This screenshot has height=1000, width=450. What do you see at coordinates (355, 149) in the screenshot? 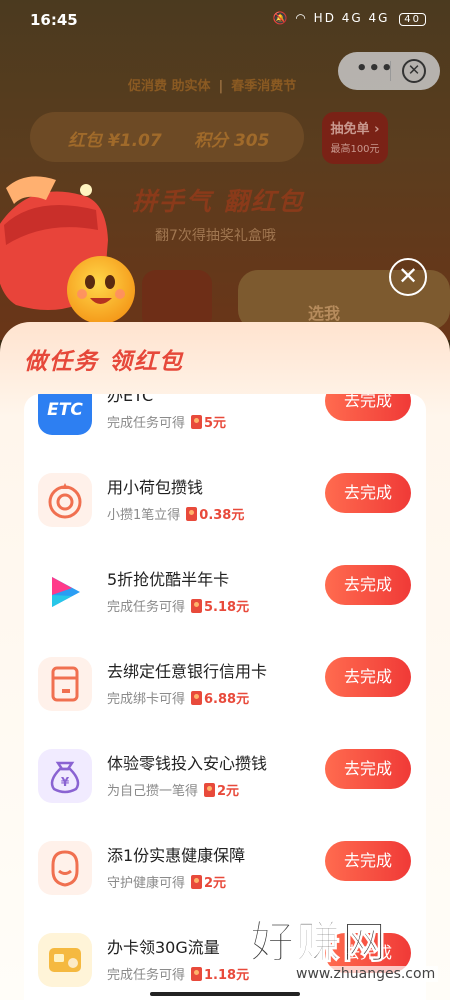
I see `lottery-subtitle: 最高100元` at bounding box center [355, 149].